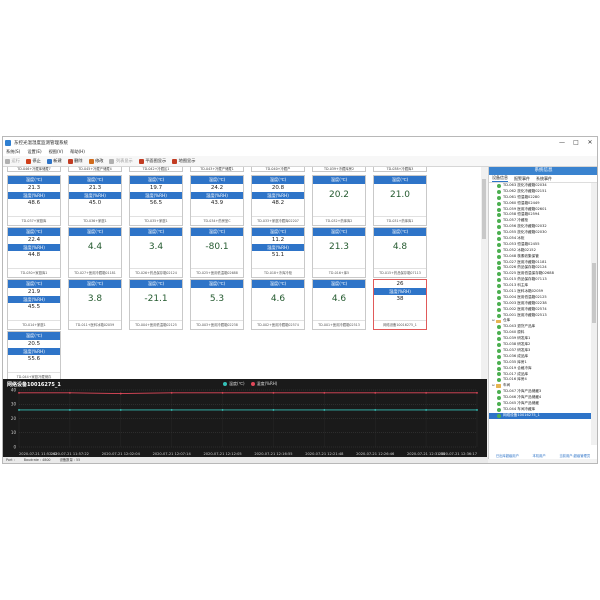 This screenshot has height=600, width=600. I want to click on device-card: 温度(℃) 11.2 湿度(%RH) 51.1 TD-018+冷库冷柜, so click(278, 252).